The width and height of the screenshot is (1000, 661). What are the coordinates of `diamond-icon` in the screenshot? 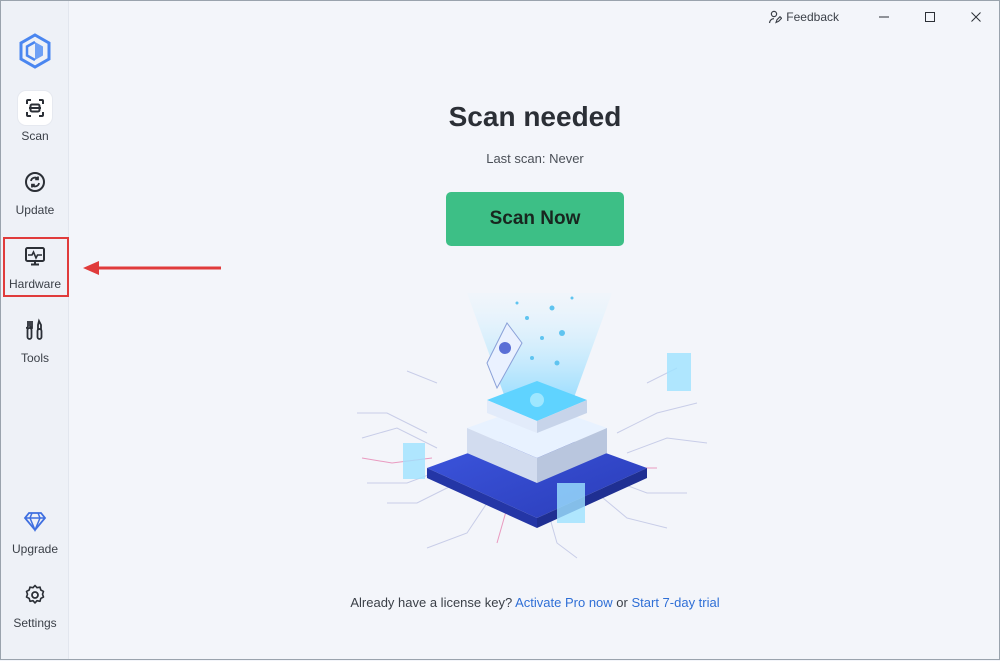 It's located at (35, 521).